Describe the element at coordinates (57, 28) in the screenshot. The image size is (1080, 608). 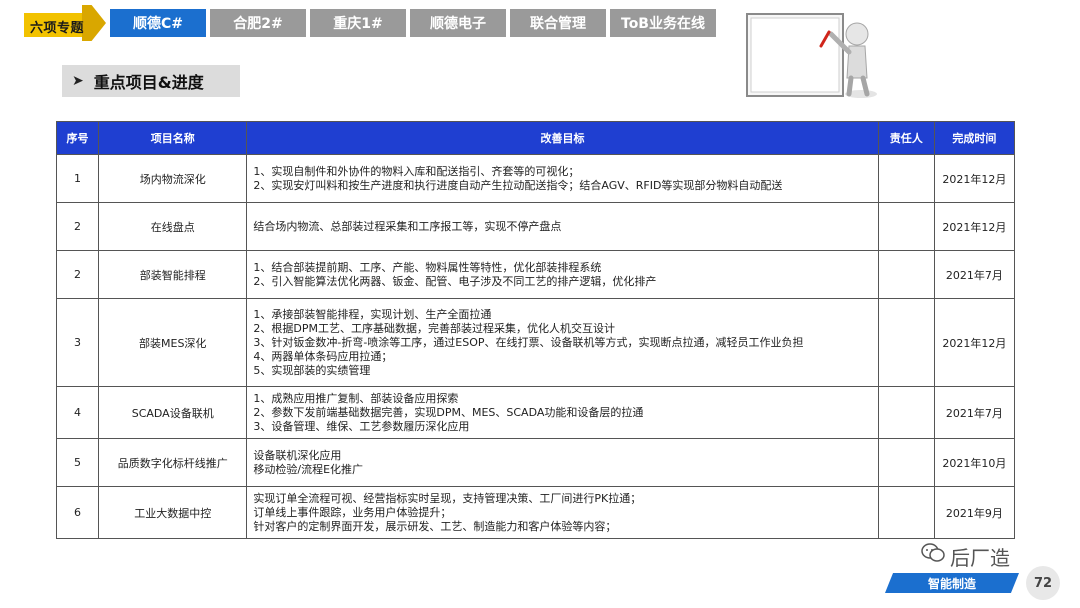
I see `topic-badge-label: 六项专题` at that location.